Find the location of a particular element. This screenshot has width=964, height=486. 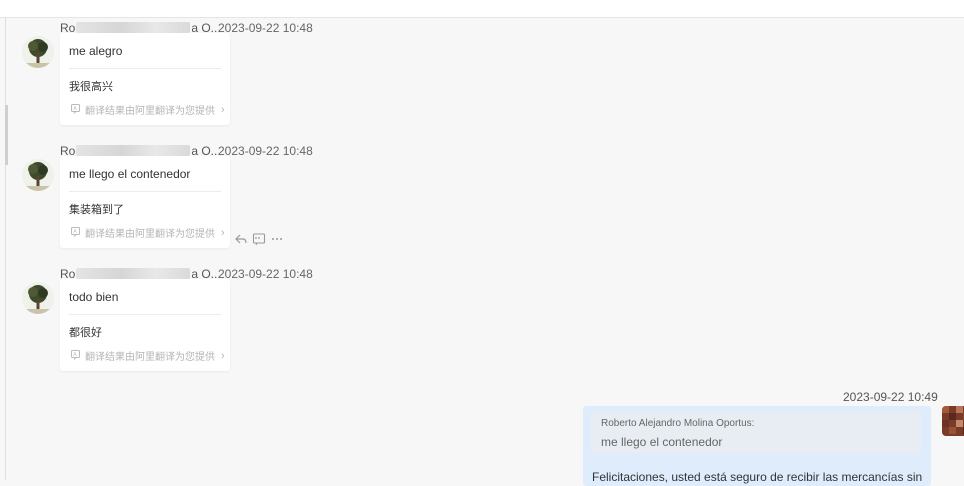

scrollbar-thumb is located at coordinates (6, 135).